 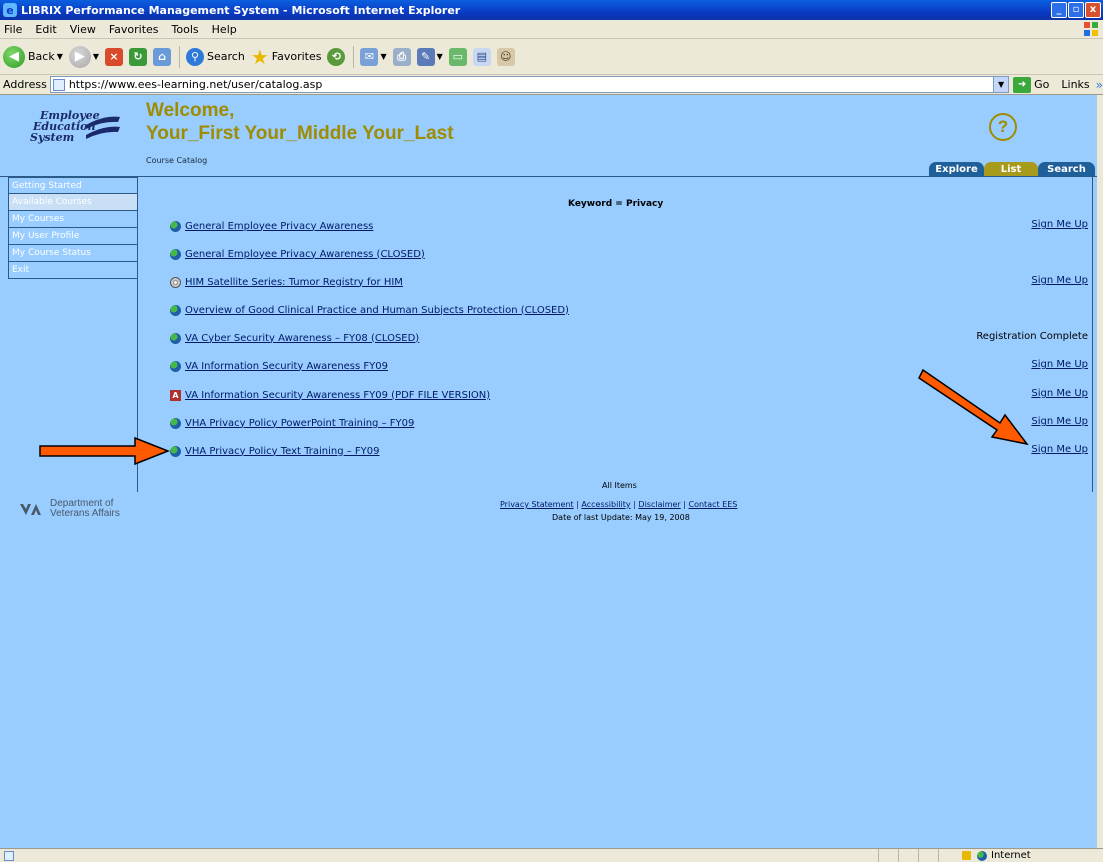 I want to click on registration-status: Registration Complete, so click(x=1032, y=336).